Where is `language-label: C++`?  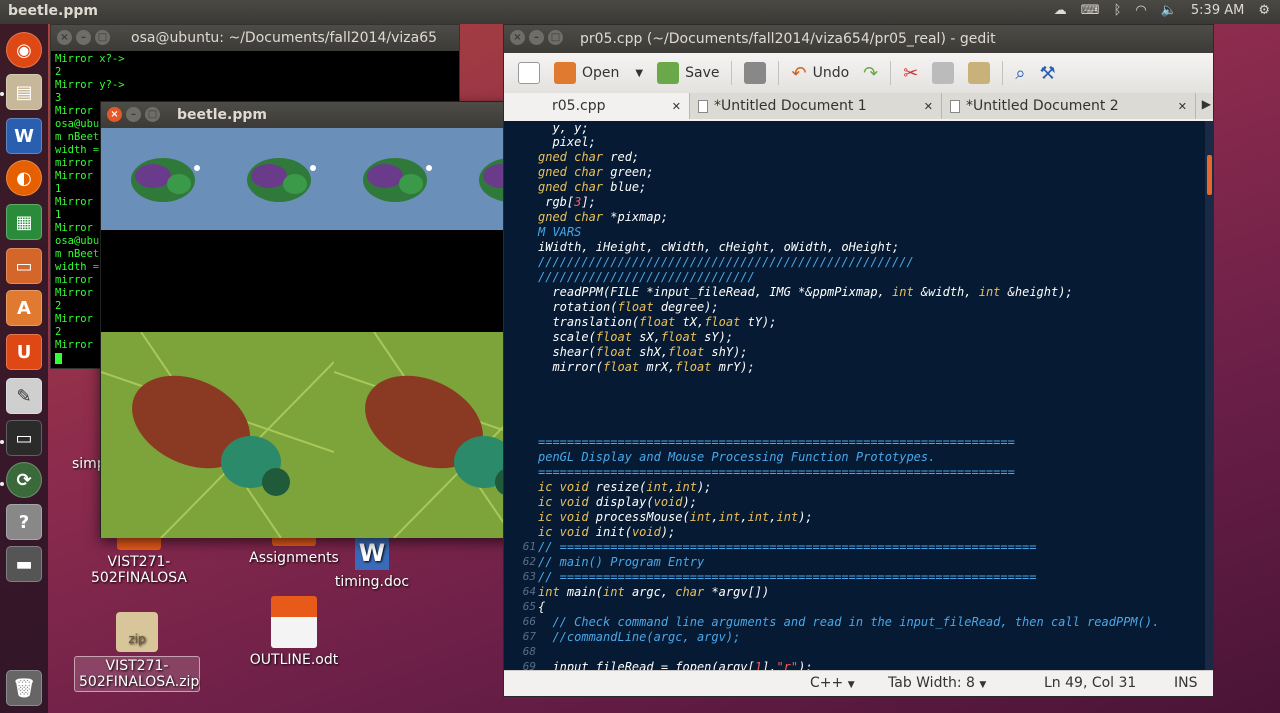 language-label: C++ is located at coordinates (827, 683).